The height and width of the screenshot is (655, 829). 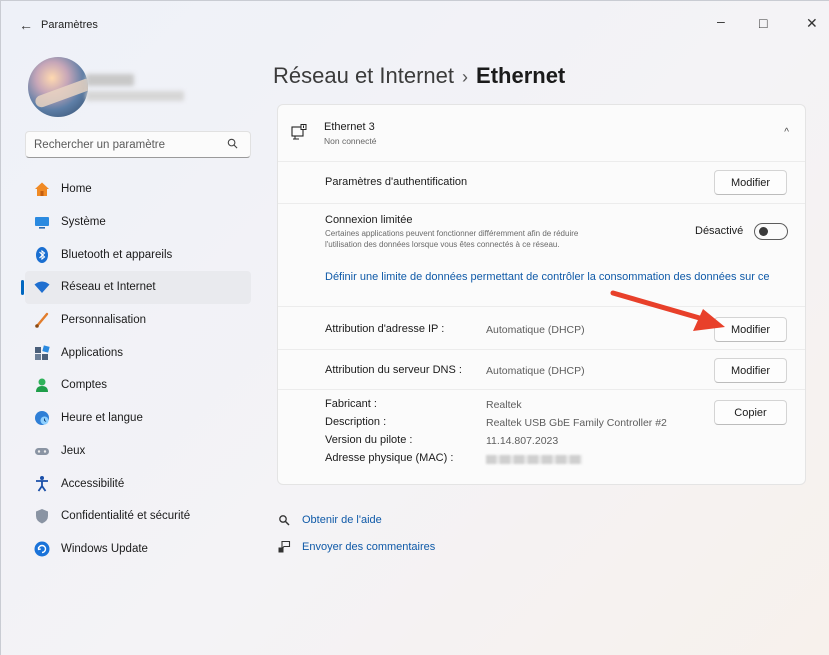 I want to click on feedback-icon, so click(x=284, y=547).